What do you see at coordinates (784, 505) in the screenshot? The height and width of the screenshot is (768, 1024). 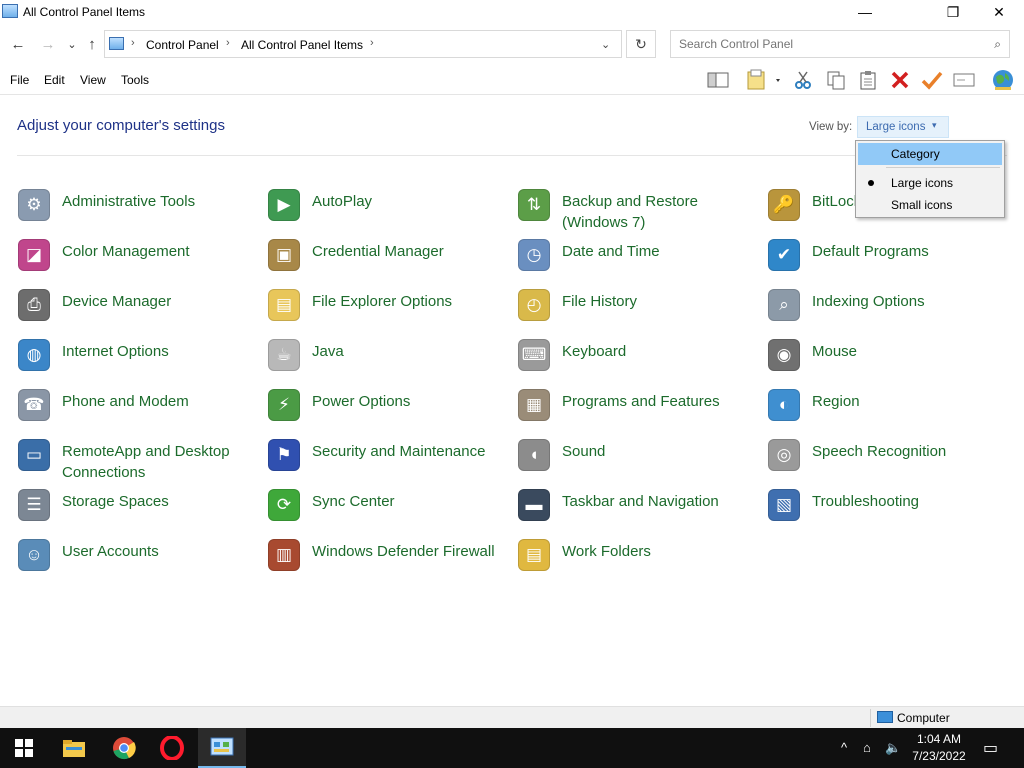 I see `troubleshooting-icon: ▧` at bounding box center [784, 505].